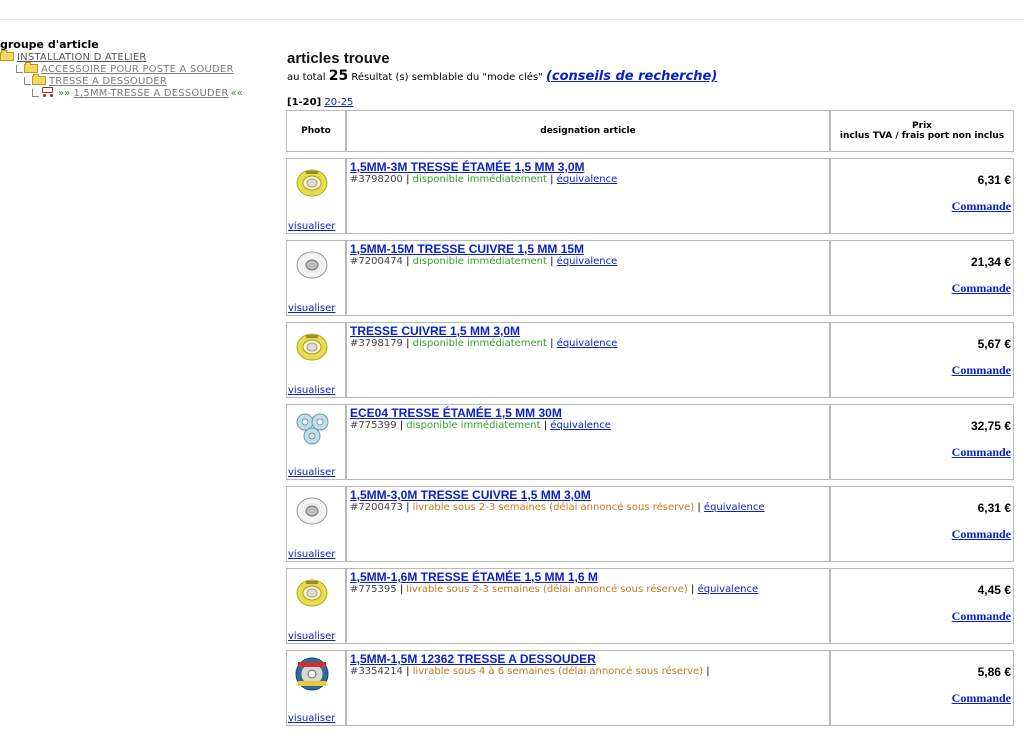 The width and height of the screenshot is (1024, 733). What do you see at coordinates (588, 249) in the screenshot?
I see `article-title-link: 1,5MM-15M TRESSE CUIVRE 1,5 MM 15M` at bounding box center [588, 249].